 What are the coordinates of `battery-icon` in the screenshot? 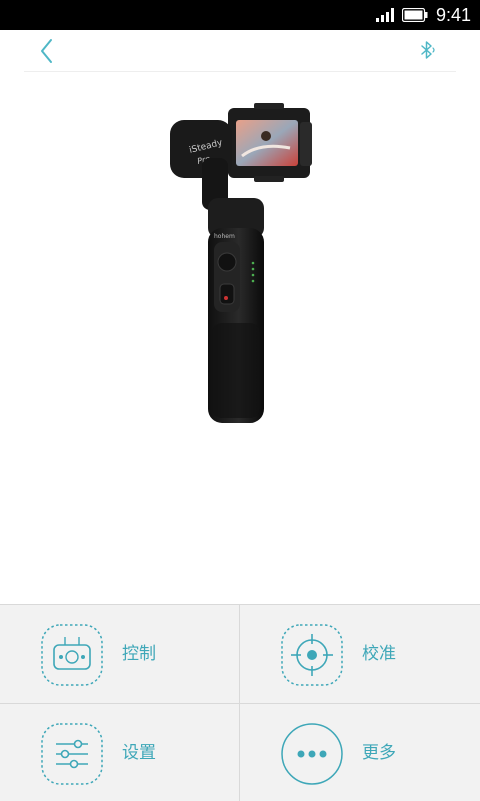 It's located at (415, 15).